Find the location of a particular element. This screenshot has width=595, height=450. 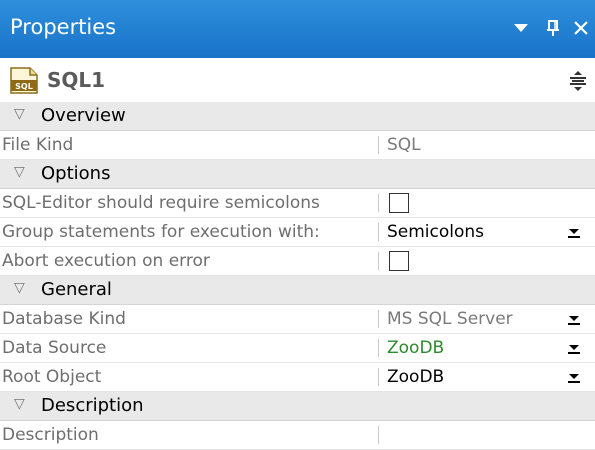

property-row: Root Object ZooDB is located at coordinates (297, 377).